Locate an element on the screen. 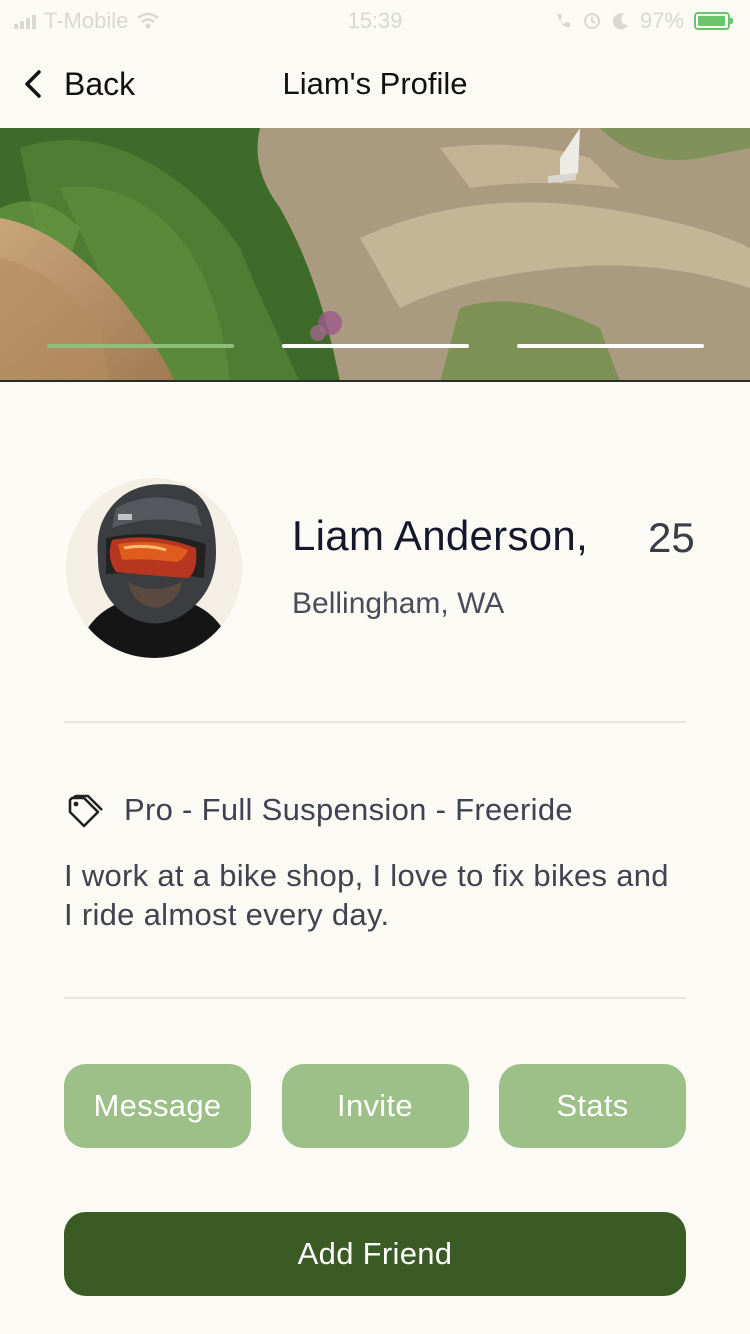 The width and height of the screenshot is (750, 1334). avatar-photo is located at coordinates (154, 568).